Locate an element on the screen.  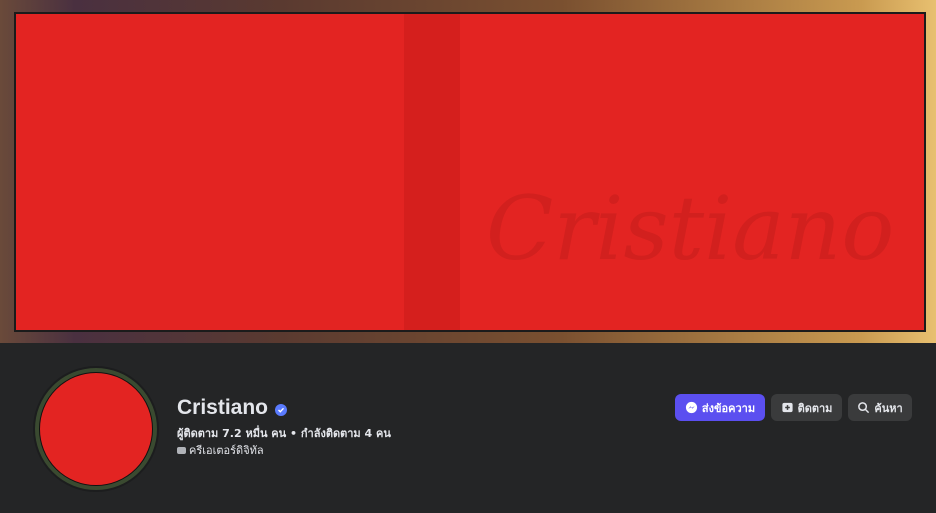
messenger-icon is located at coordinates (691, 407).